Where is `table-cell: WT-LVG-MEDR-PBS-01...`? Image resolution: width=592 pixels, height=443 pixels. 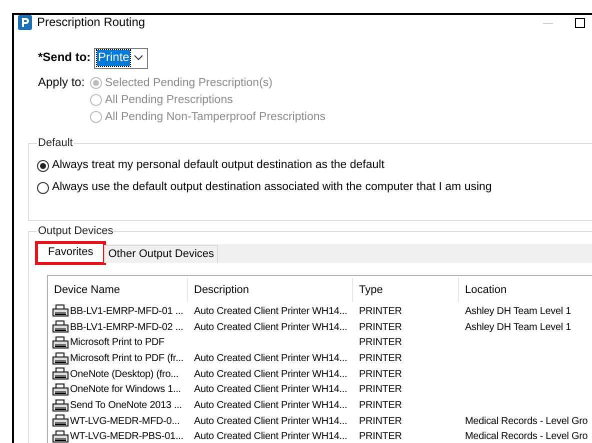 table-cell: WT-LVG-MEDR-PBS-01... is located at coordinates (127, 436).